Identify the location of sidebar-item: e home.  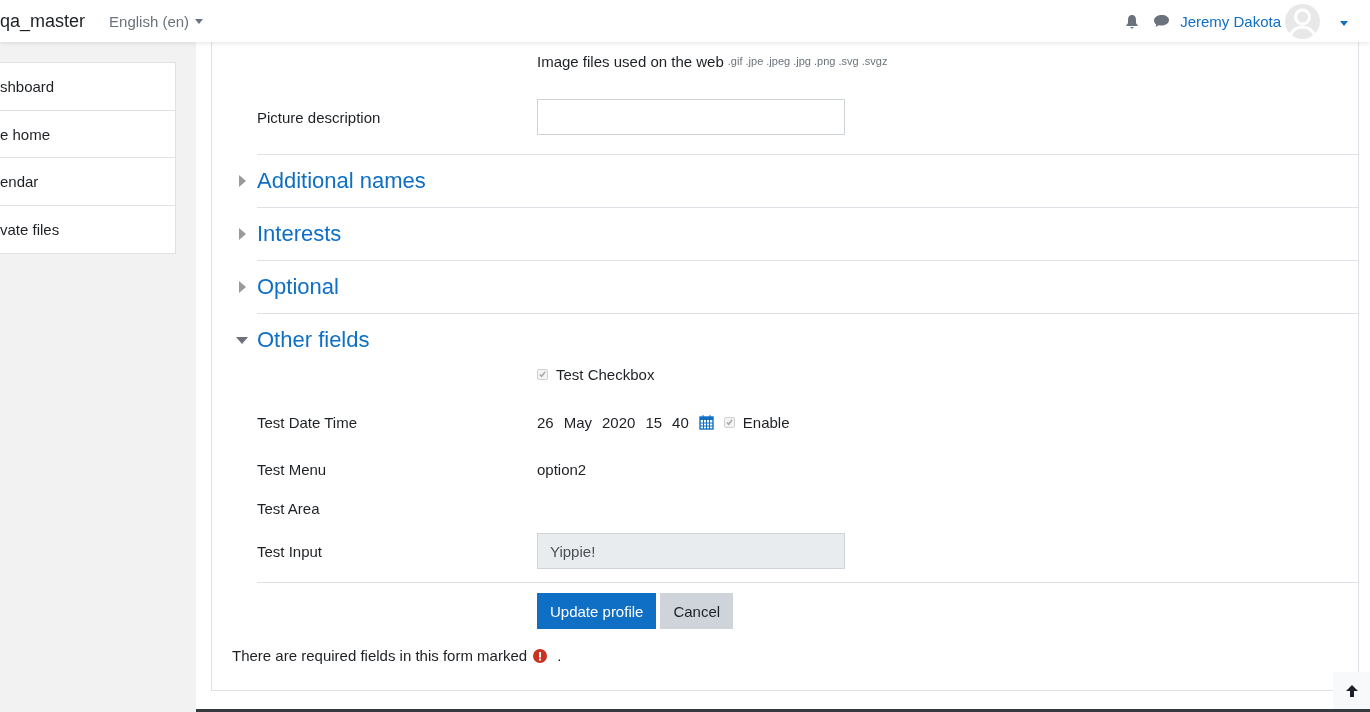
(87, 134).